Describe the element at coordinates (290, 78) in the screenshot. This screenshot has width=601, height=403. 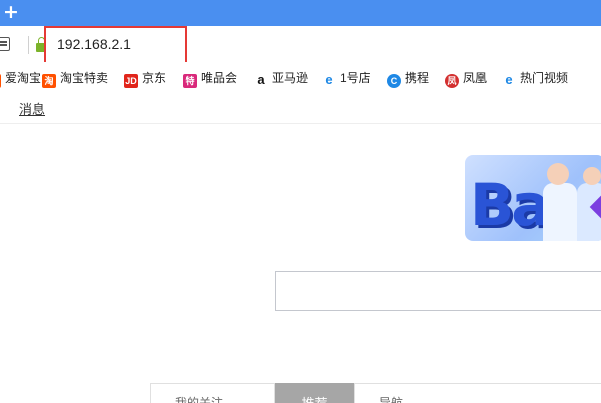
I see `bookmark-label: 亚马逊` at that location.